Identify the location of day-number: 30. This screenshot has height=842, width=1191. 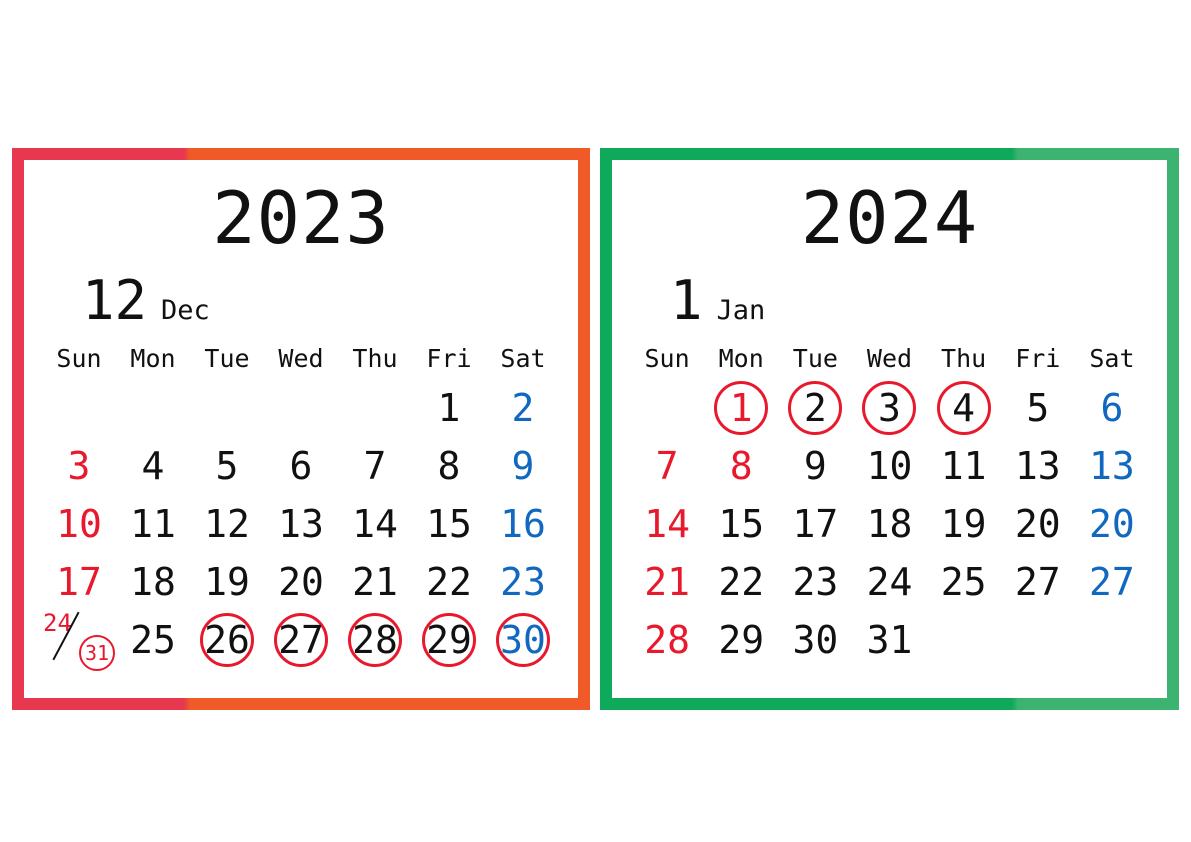
(815, 640).